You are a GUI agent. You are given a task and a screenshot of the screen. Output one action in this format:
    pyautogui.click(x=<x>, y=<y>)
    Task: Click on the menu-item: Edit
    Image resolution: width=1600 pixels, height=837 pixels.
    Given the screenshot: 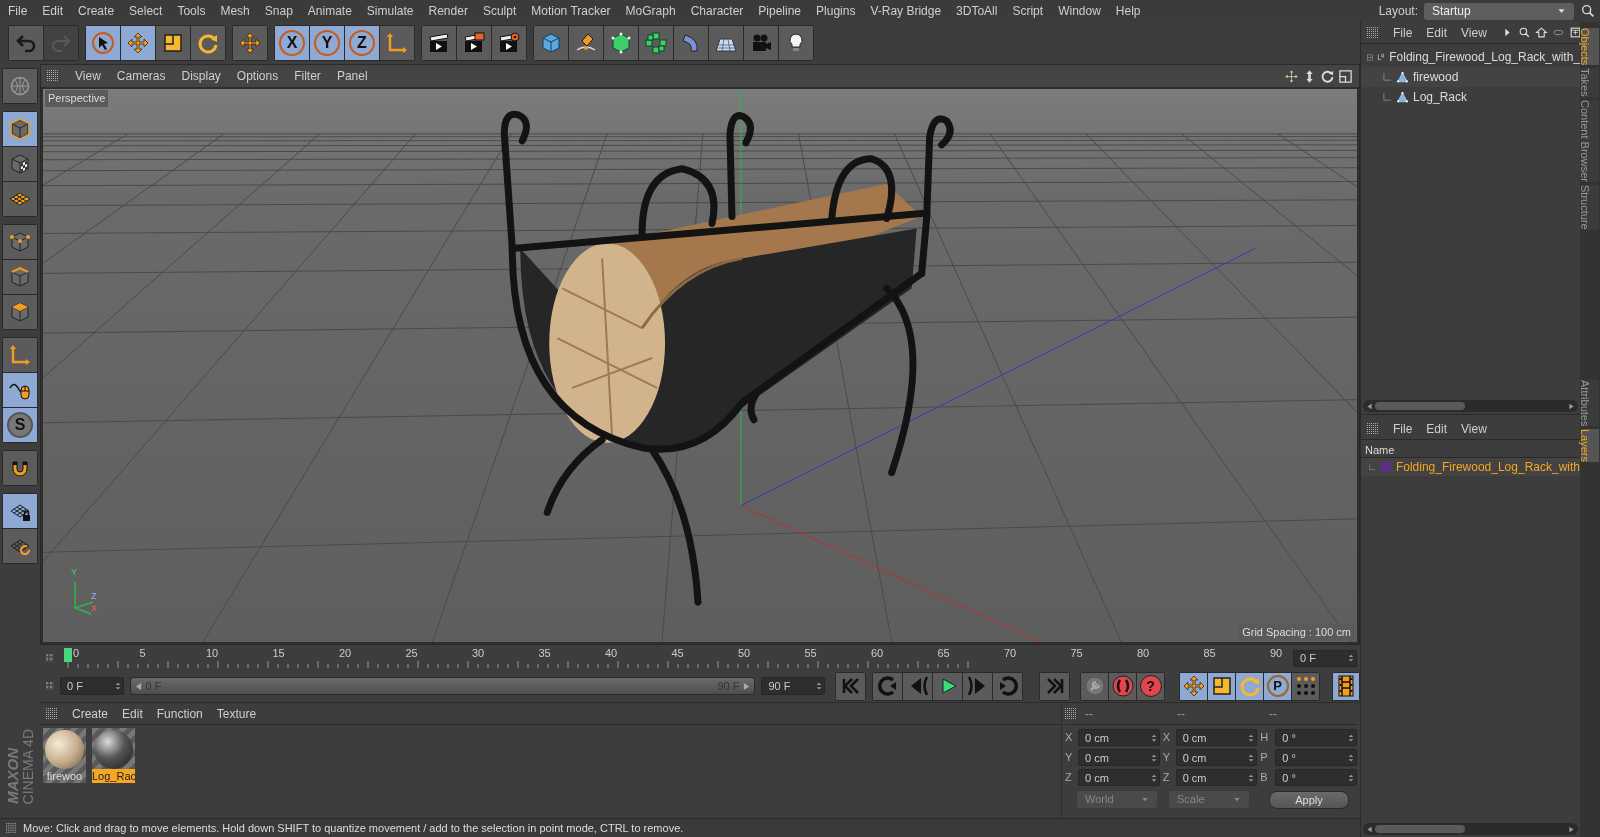 What is the action you would take?
    pyautogui.click(x=53, y=11)
    